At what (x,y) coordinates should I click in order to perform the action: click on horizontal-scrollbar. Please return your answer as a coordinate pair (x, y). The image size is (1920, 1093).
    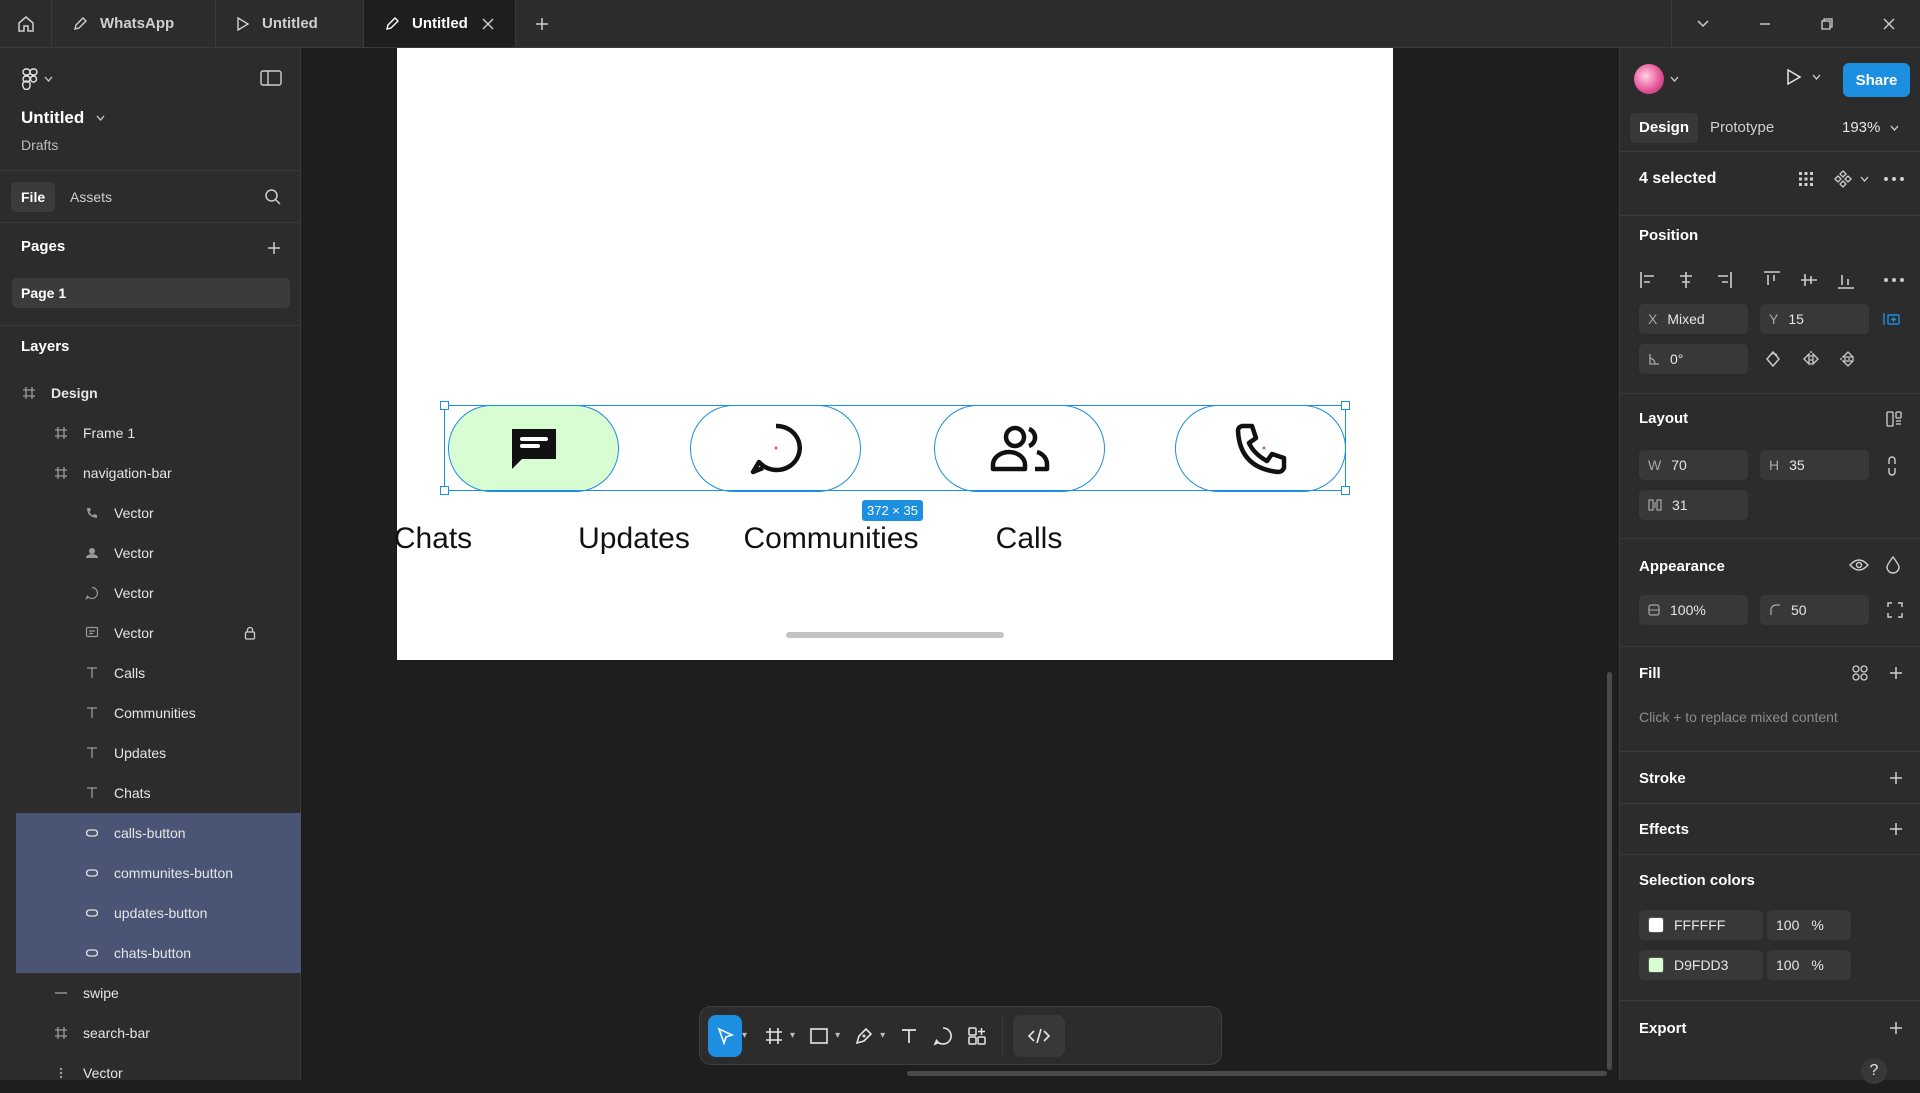
    Looking at the image, I should click on (1257, 1073).